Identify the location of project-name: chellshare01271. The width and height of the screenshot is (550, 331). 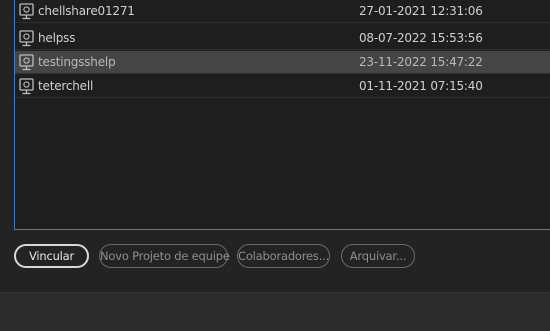
(86, 11).